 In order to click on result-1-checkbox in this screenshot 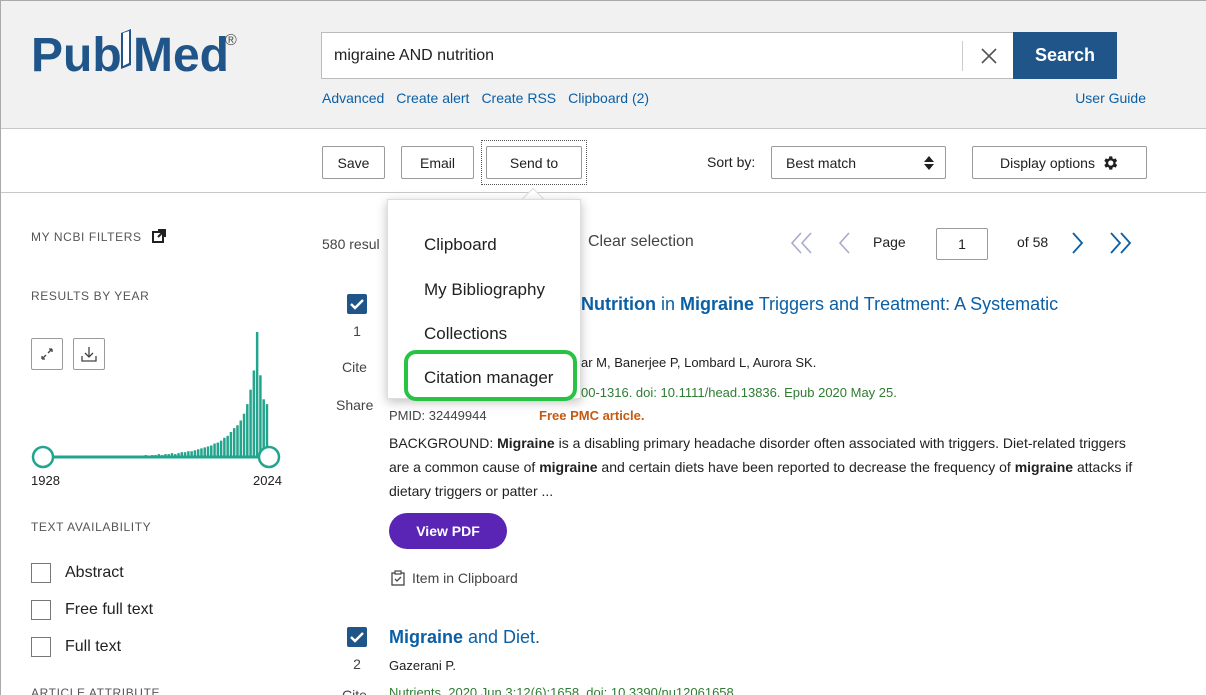, I will do `click(357, 304)`.